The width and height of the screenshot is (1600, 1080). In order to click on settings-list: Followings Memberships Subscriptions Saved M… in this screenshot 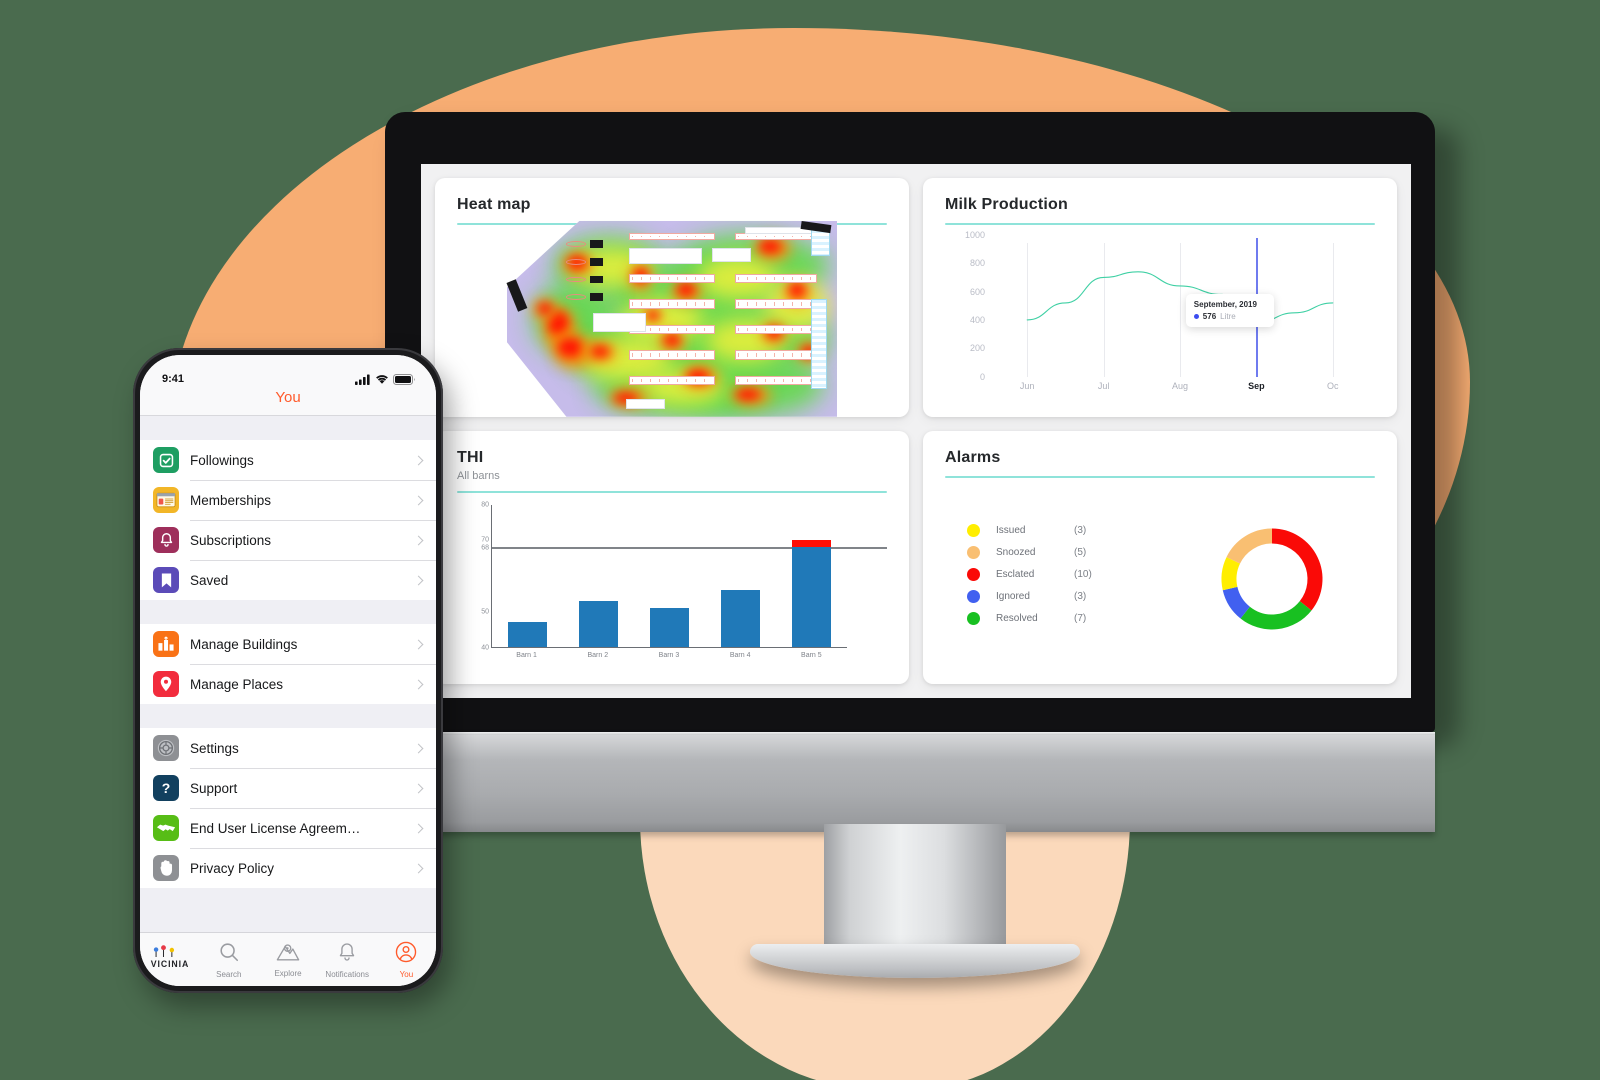, I will do `click(288, 674)`.